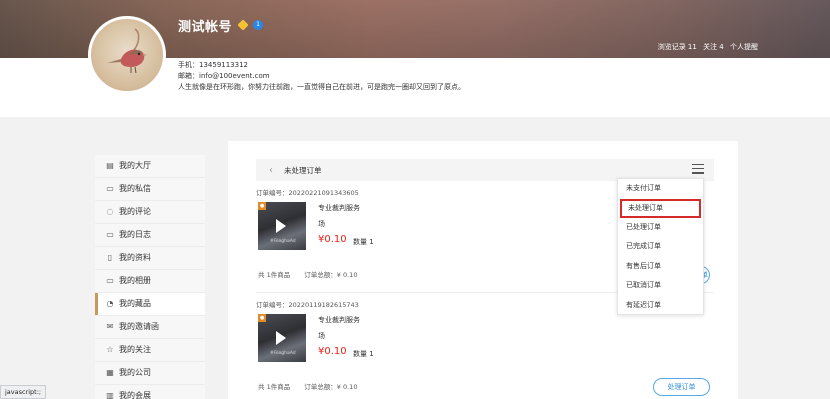  Describe the element at coordinates (681, 387) in the screenshot. I see `process-order-button: 处理订单` at that location.